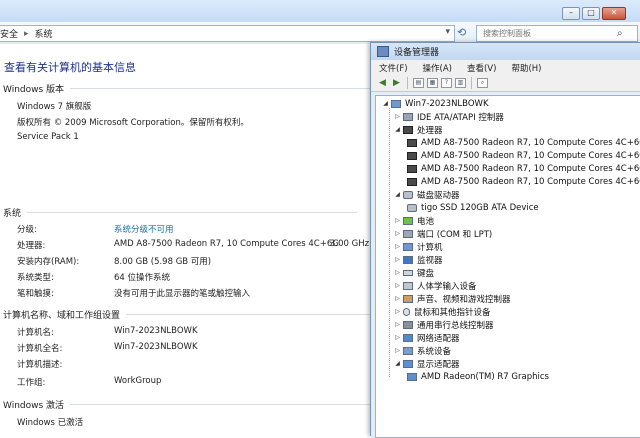  Describe the element at coordinates (446, 83) in the screenshot. I see `help-icon: ?` at that location.